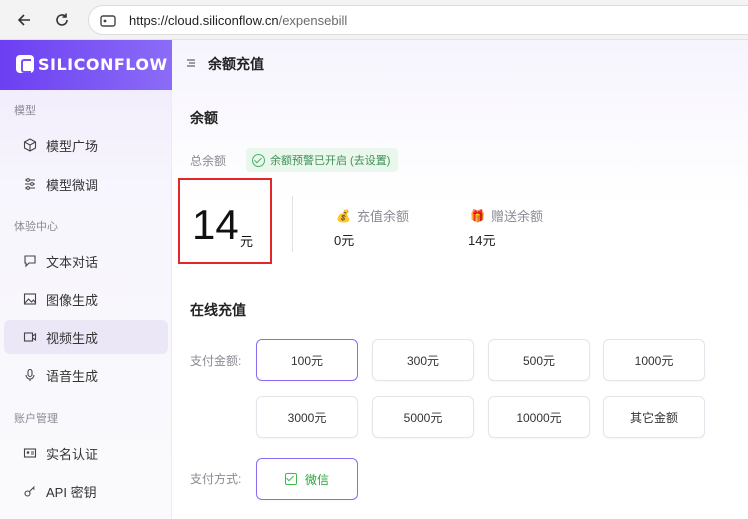 The height and width of the screenshot is (519, 748). I want to click on sidebar-item-label: 实名认证, so click(72, 454).